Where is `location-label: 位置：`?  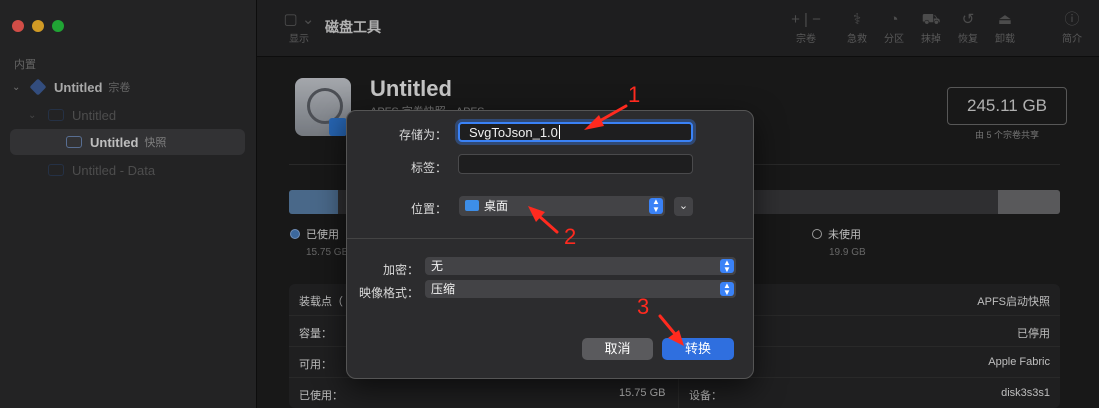 location-label: 位置： is located at coordinates (428, 209).